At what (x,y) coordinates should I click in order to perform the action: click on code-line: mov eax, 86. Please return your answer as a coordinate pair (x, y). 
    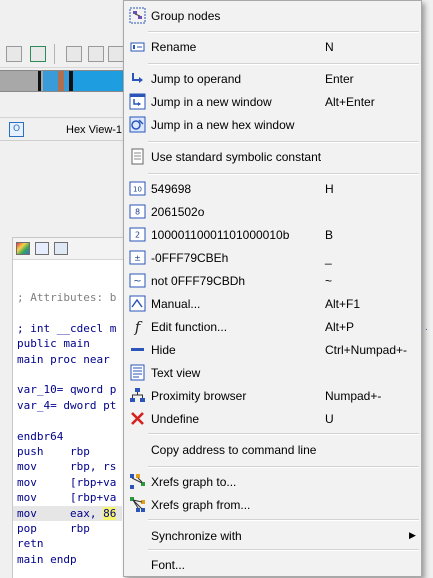
    Looking at the image, I should click on (67, 513).